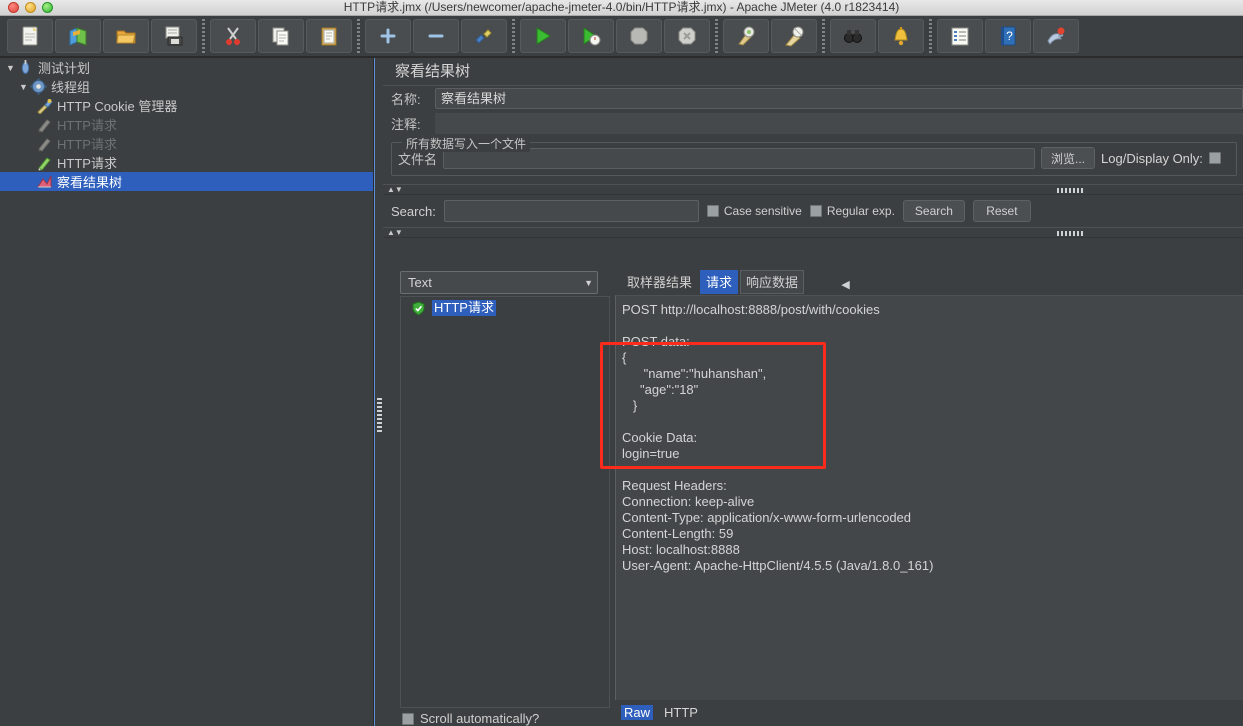 Image resolution: width=1243 pixels, height=726 pixels. What do you see at coordinates (499, 282) in the screenshot?
I see `render-format-combo: Text ▼` at bounding box center [499, 282].